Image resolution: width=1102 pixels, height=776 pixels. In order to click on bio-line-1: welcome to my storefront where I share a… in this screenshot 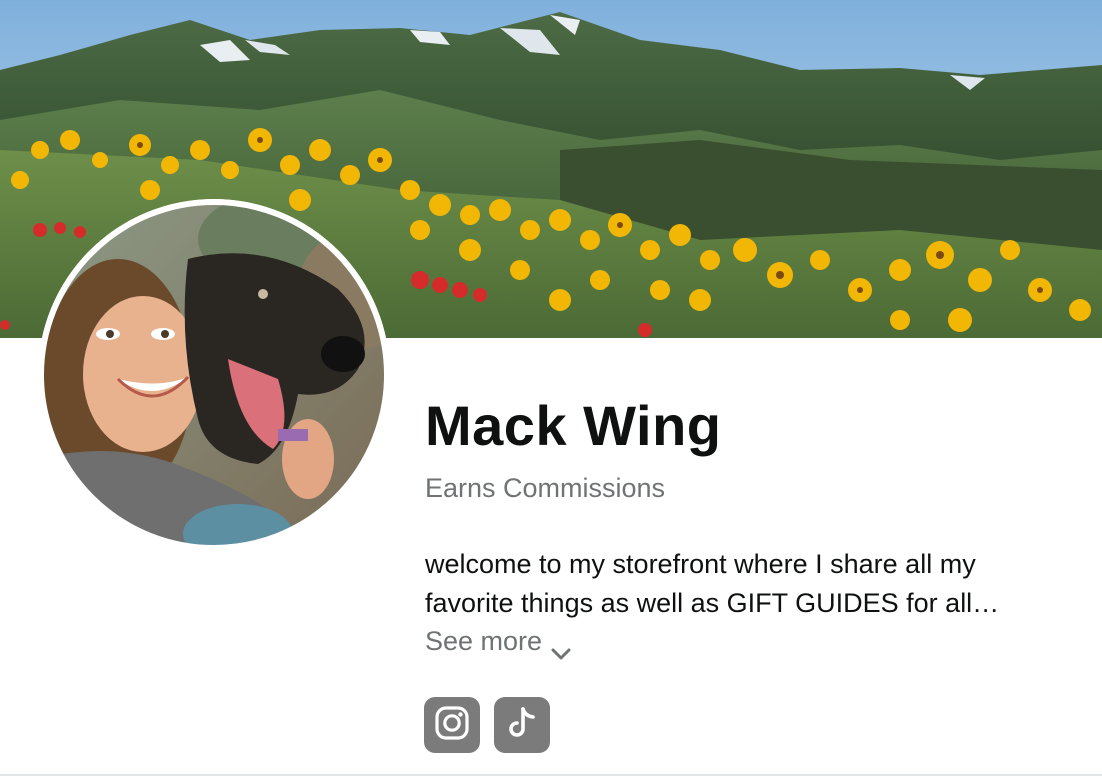, I will do `click(700, 564)`.